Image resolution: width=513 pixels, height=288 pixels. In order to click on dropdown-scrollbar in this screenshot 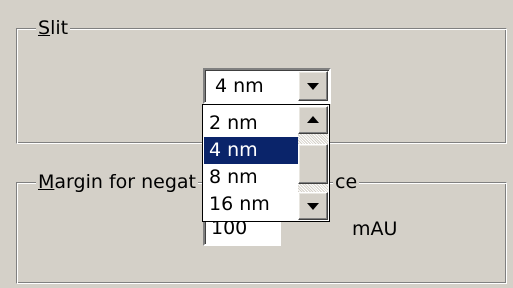, I will do `click(313, 163)`.